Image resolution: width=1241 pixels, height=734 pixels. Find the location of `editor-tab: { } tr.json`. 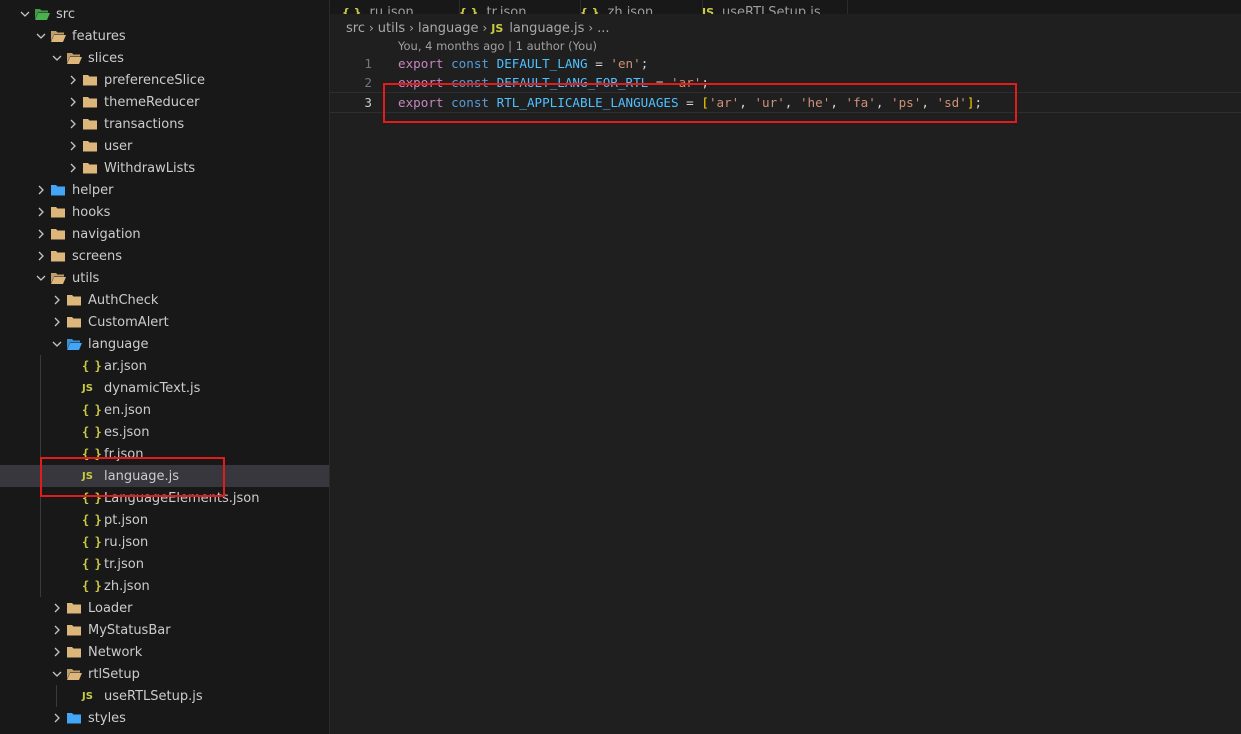

editor-tab: { } tr.json is located at coordinates (514, 7).